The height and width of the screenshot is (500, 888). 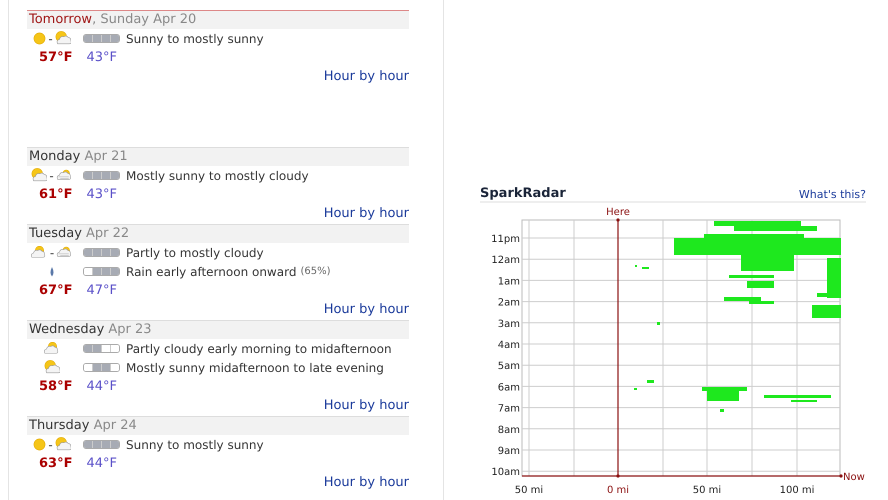 What do you see at coordinates (259, 349) in the screenshot?
I see `condition-text: Partly cloudy early morning to midafternoon` at bounding box center [259, 349].